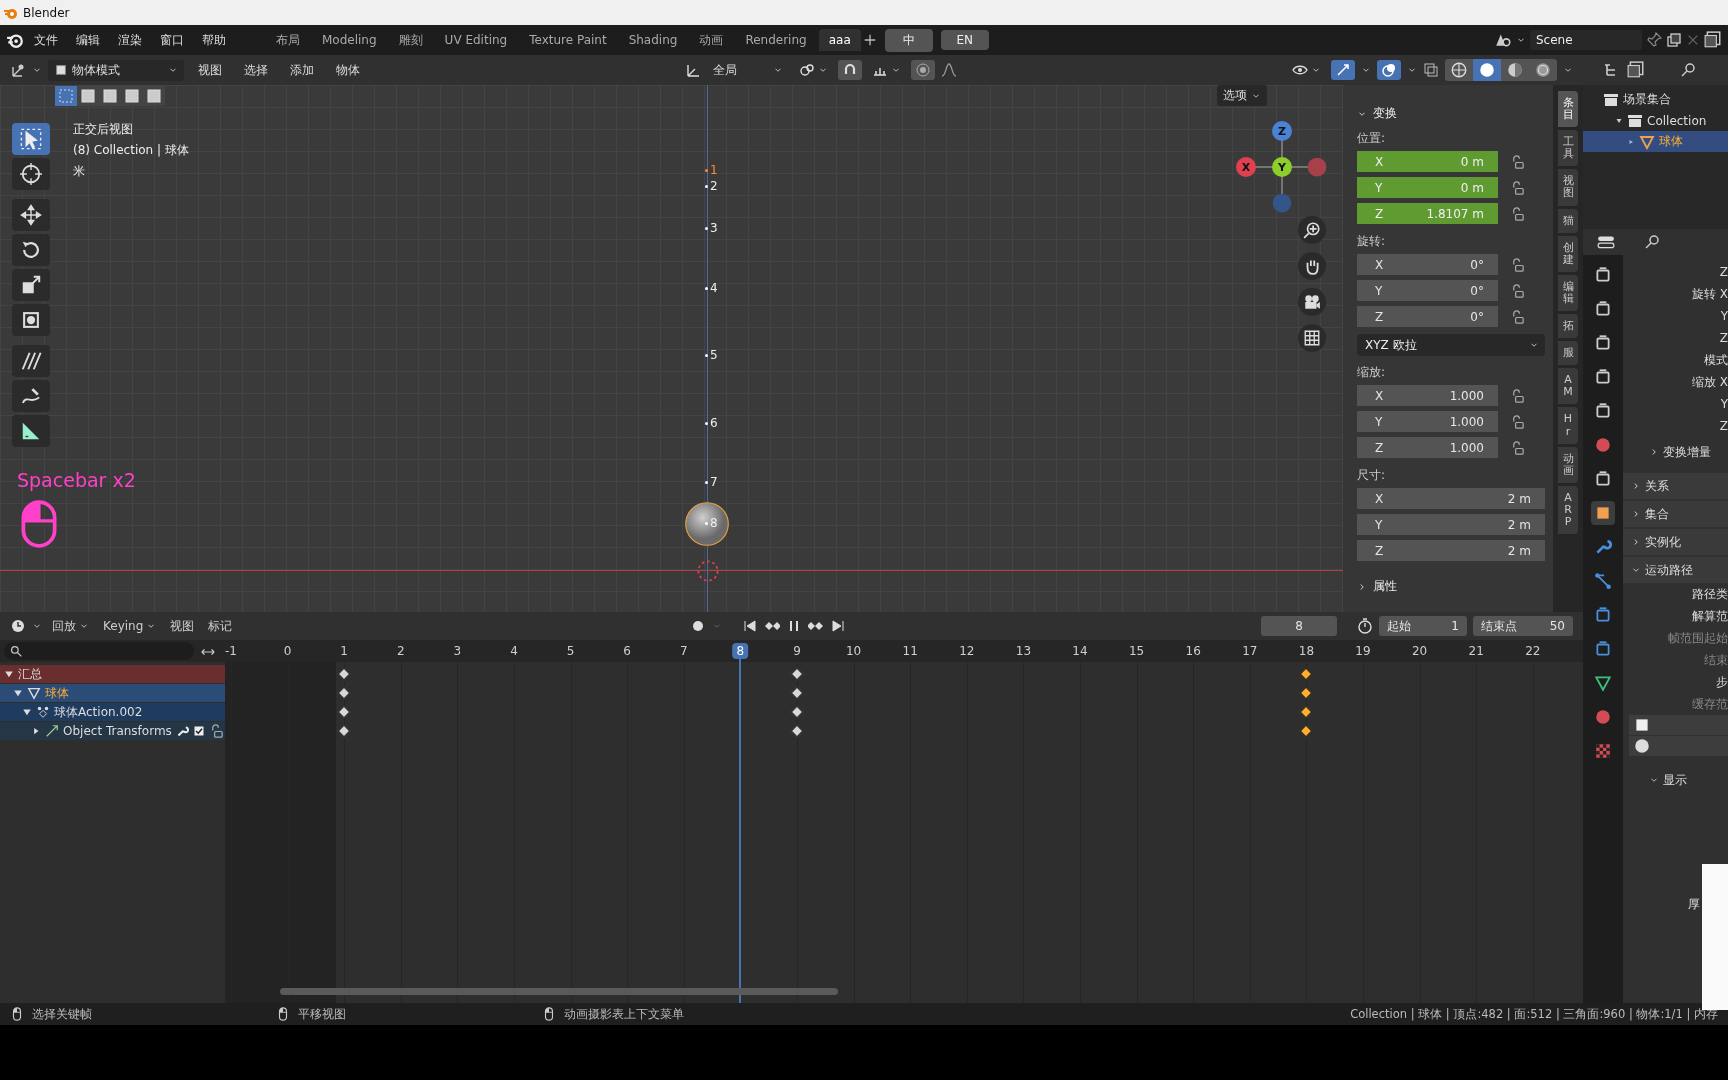 The height and width of the screenshot is (1080, 1728). Describe the element at coordinates (964, 40) in the screenshot. I see `language-button: EN` at that location.